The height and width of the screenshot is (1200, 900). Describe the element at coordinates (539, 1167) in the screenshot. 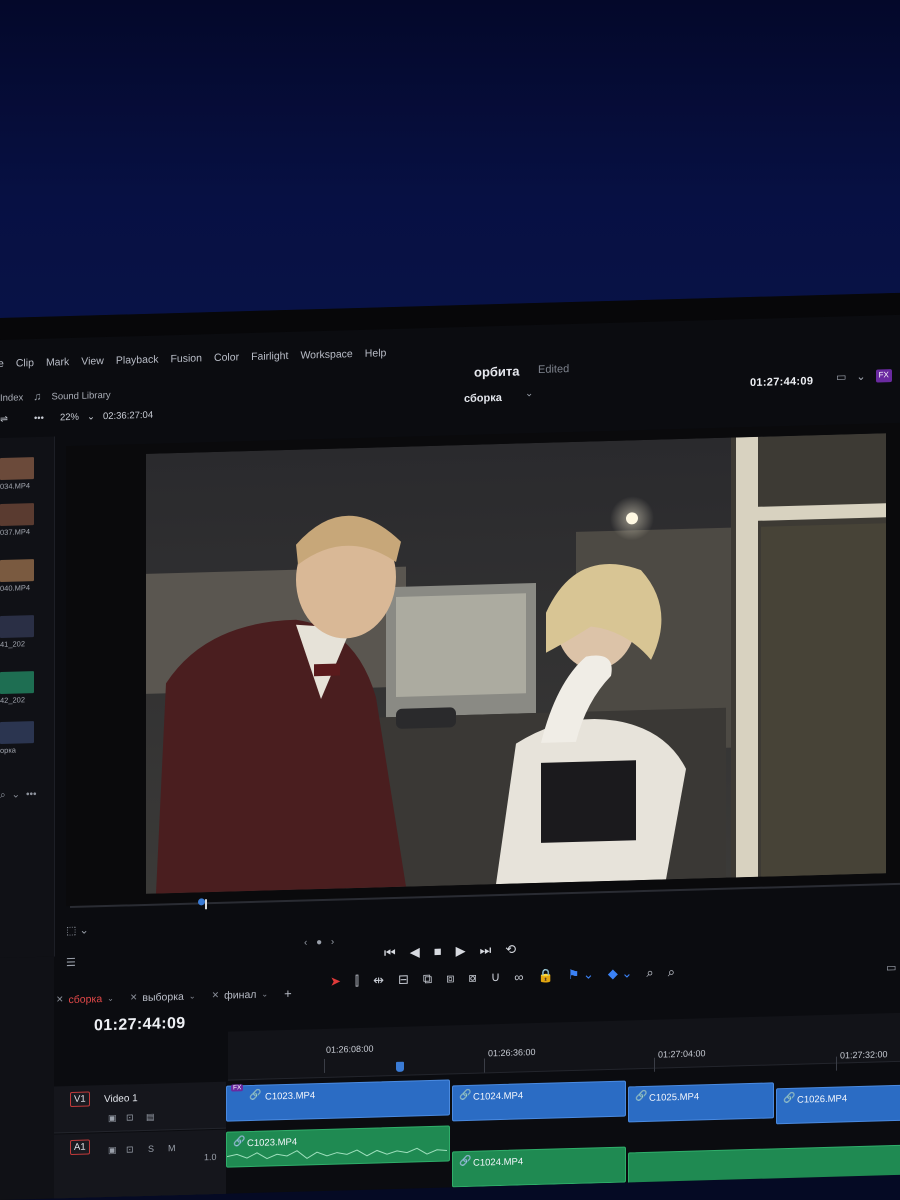

I see `audio-clip: 🔗 C1024.MP4` at that location.